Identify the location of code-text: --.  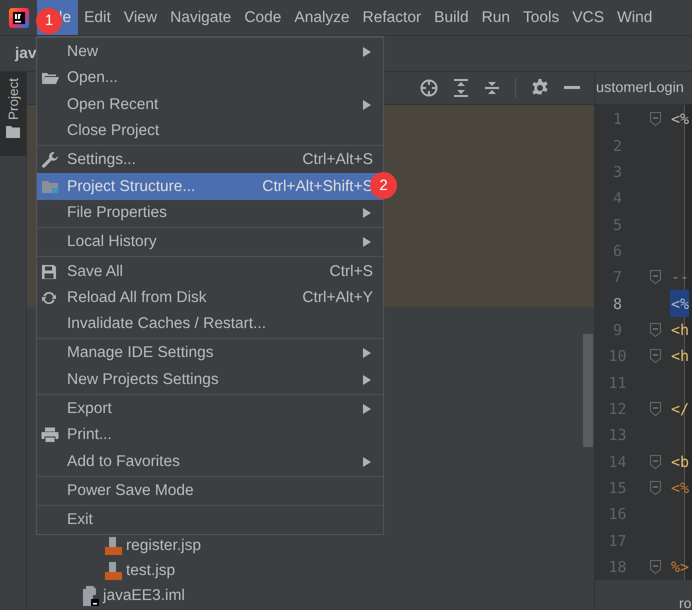
(680, 277).